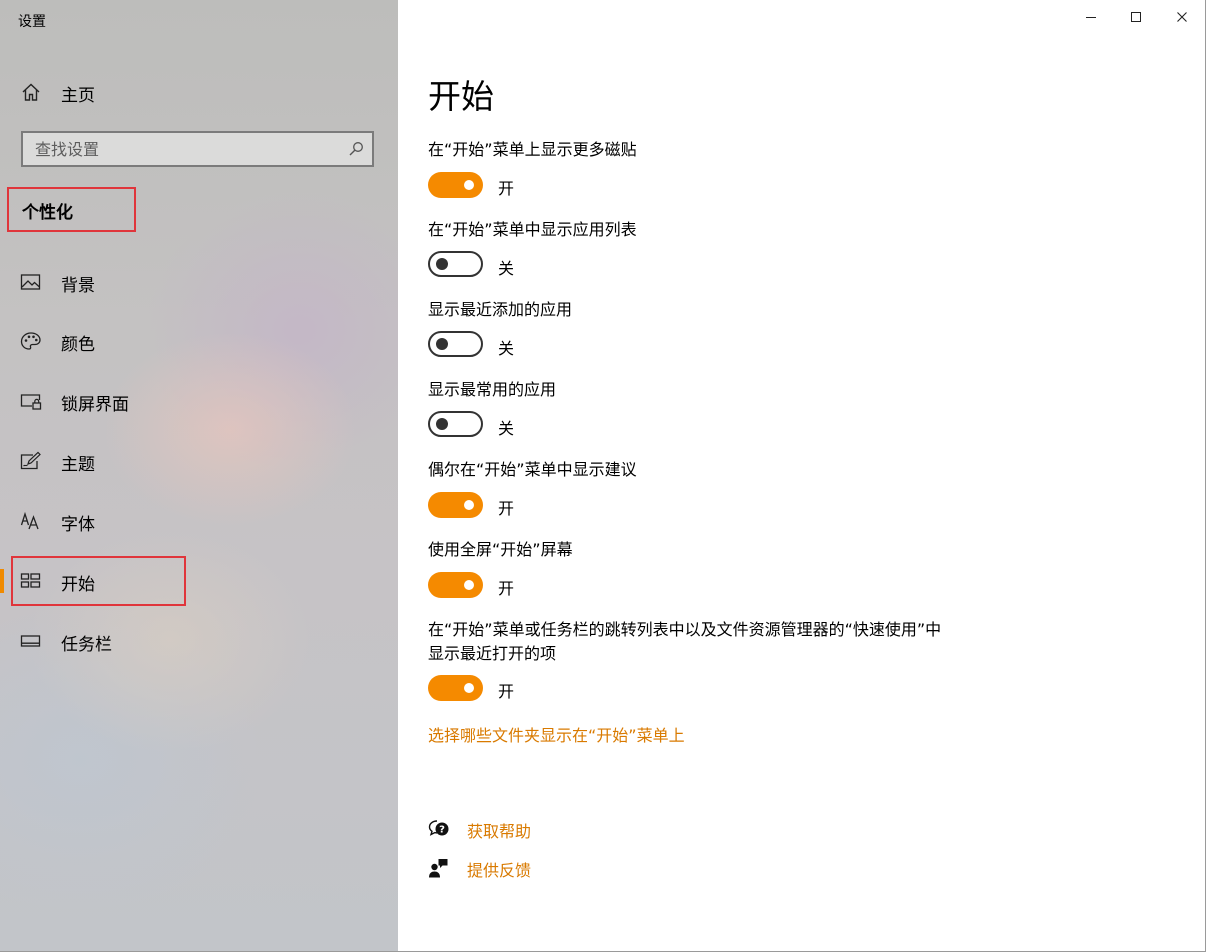 This screenshot has height=952, width=1206. I want to click on app-title: 设置, so click(32, 22).